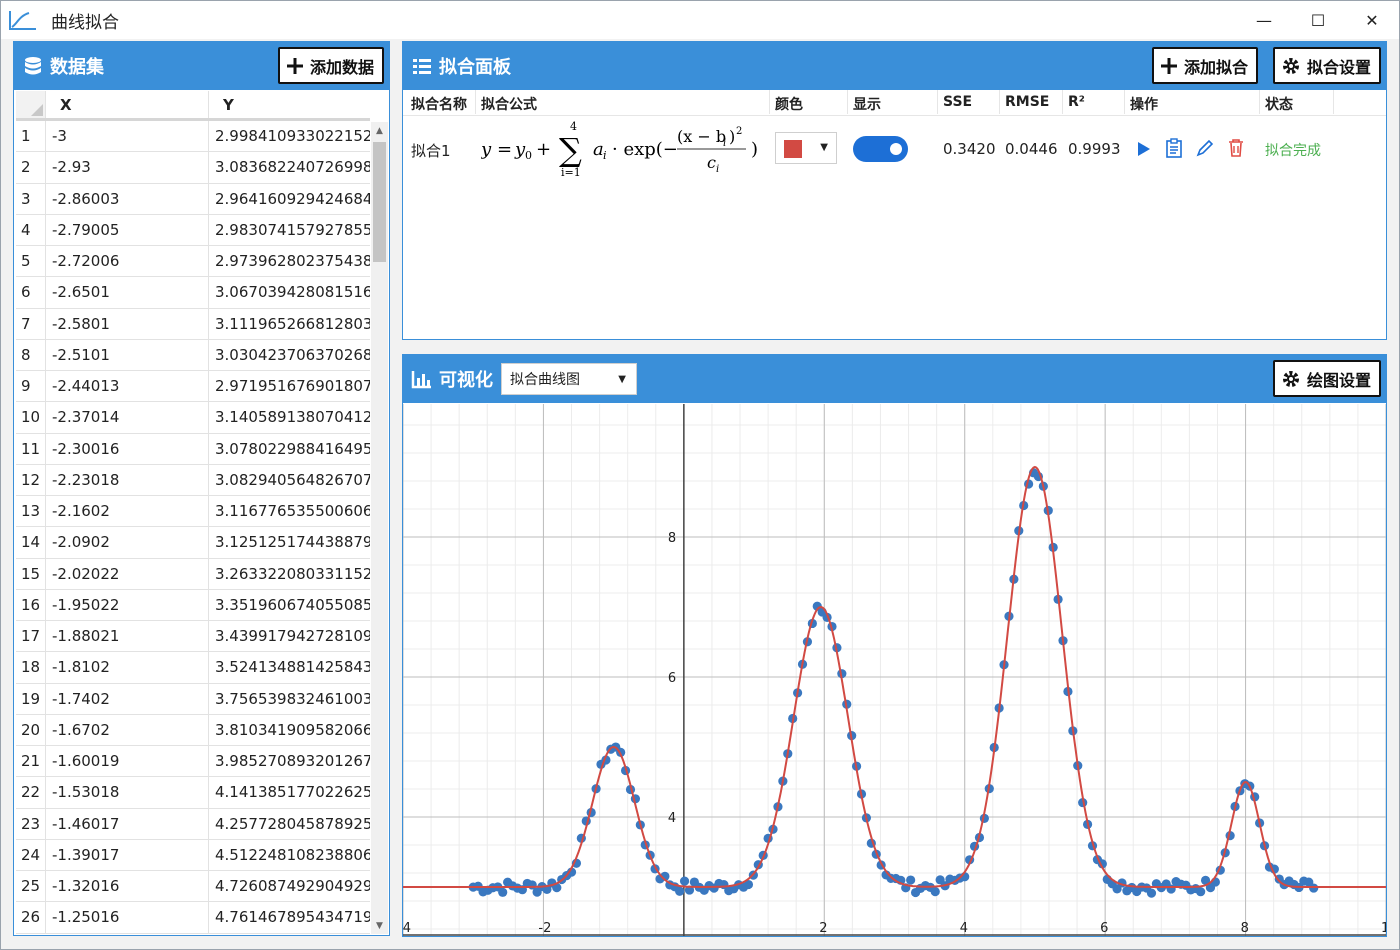 This screenshot has height=950, width=1400. Describe the element at coordinates (289, 386) in the screenshot. I see `cell-y: 2.971951676901807` at that location.